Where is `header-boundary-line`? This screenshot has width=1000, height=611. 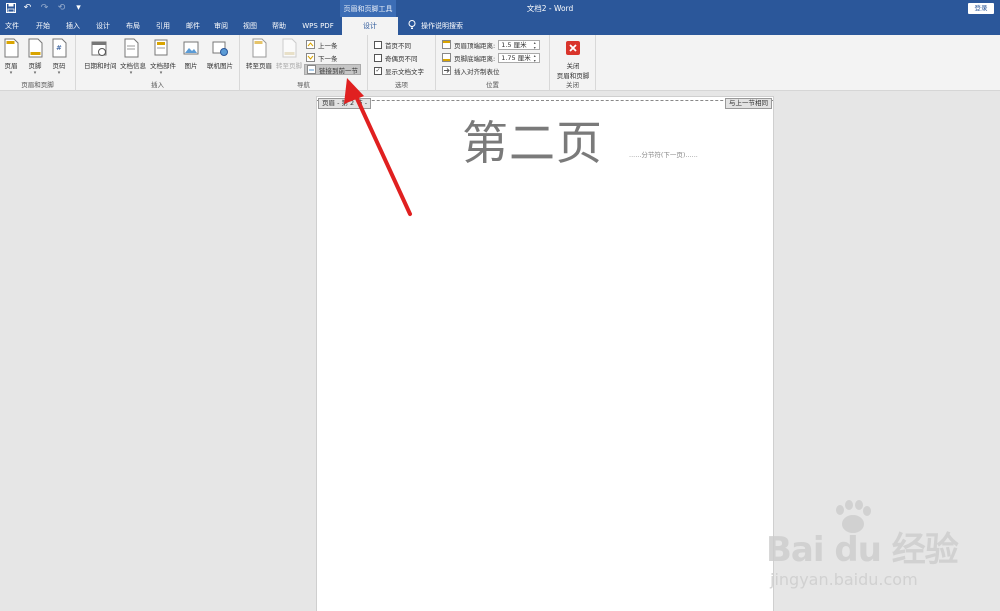 header-boundary-line is located at coordinates (545, 100).